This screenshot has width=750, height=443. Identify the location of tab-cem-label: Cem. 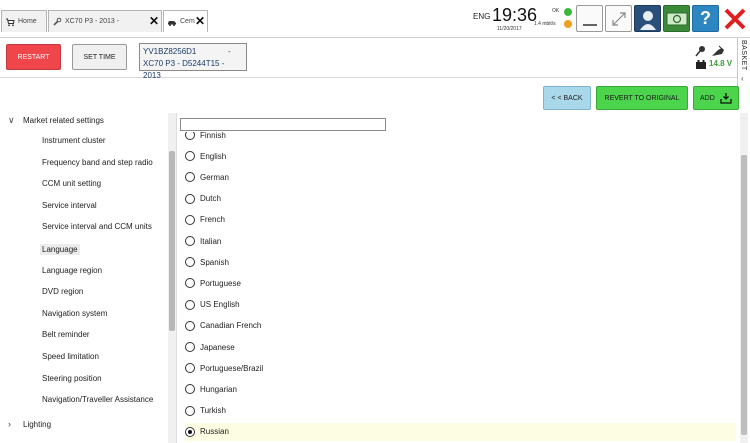
(187, 21).